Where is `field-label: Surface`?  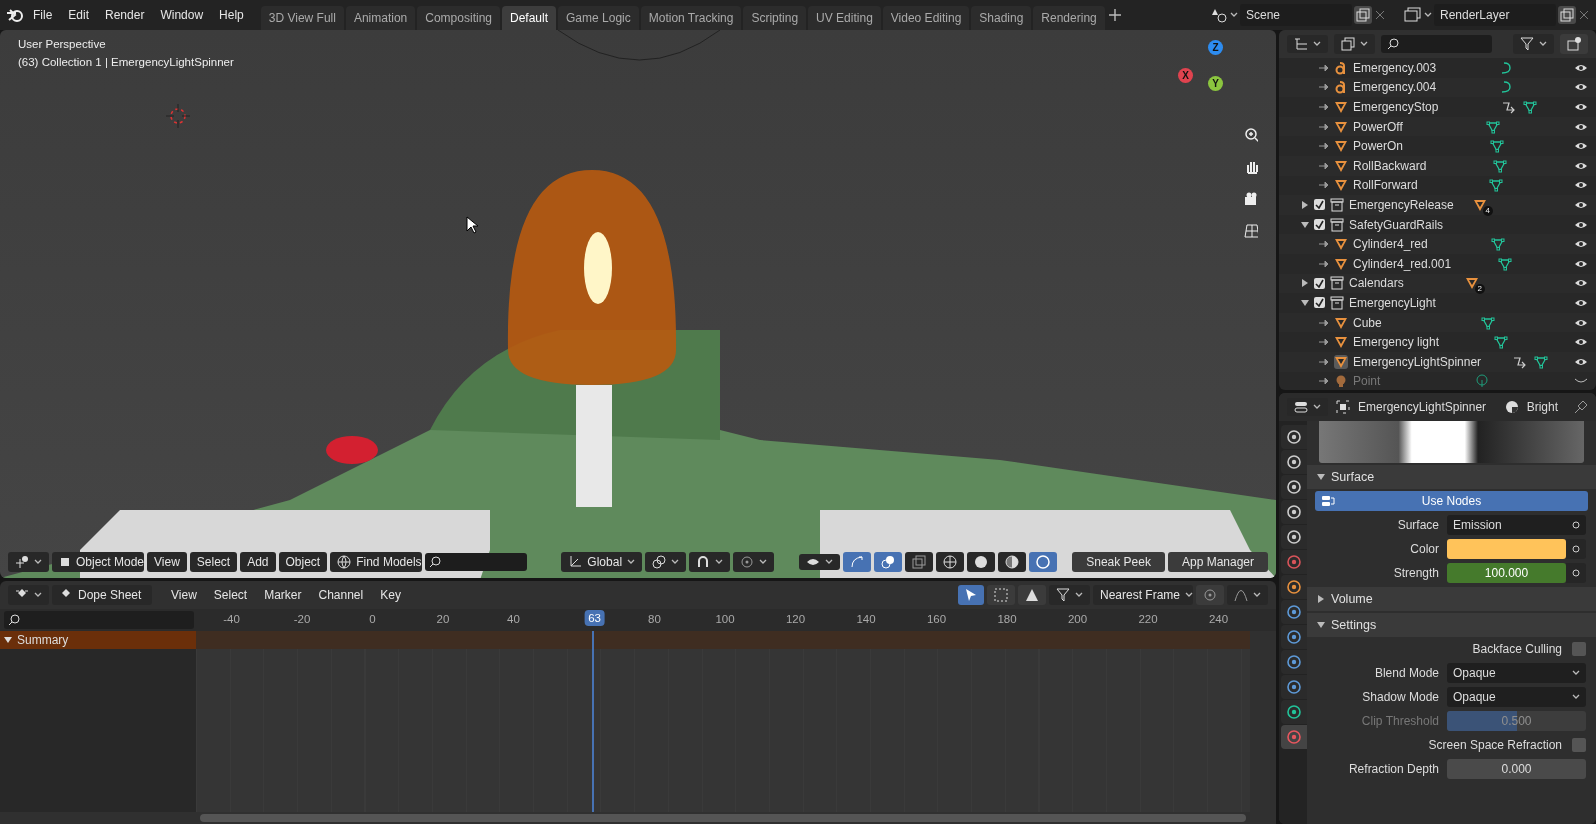 field-label: Surface is located at coordinates (1417, 525).